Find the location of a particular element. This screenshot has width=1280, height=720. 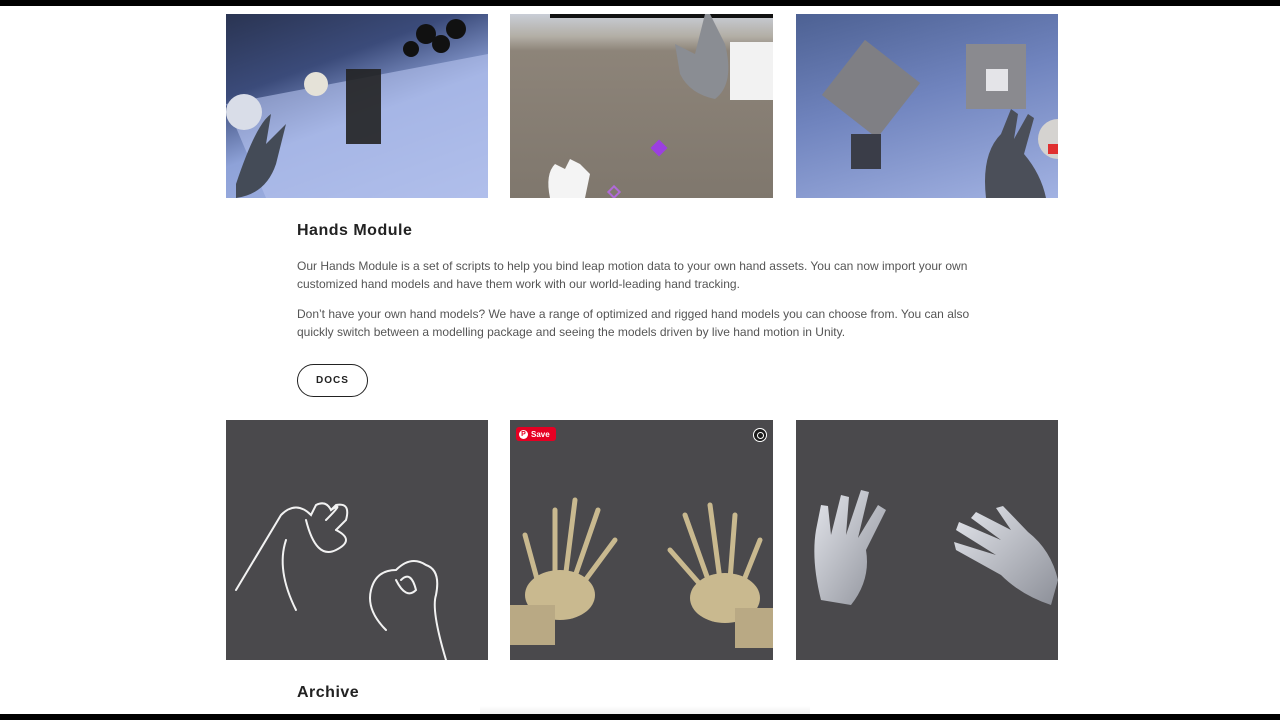

save-label: Save is located at coordinates (540, 434).